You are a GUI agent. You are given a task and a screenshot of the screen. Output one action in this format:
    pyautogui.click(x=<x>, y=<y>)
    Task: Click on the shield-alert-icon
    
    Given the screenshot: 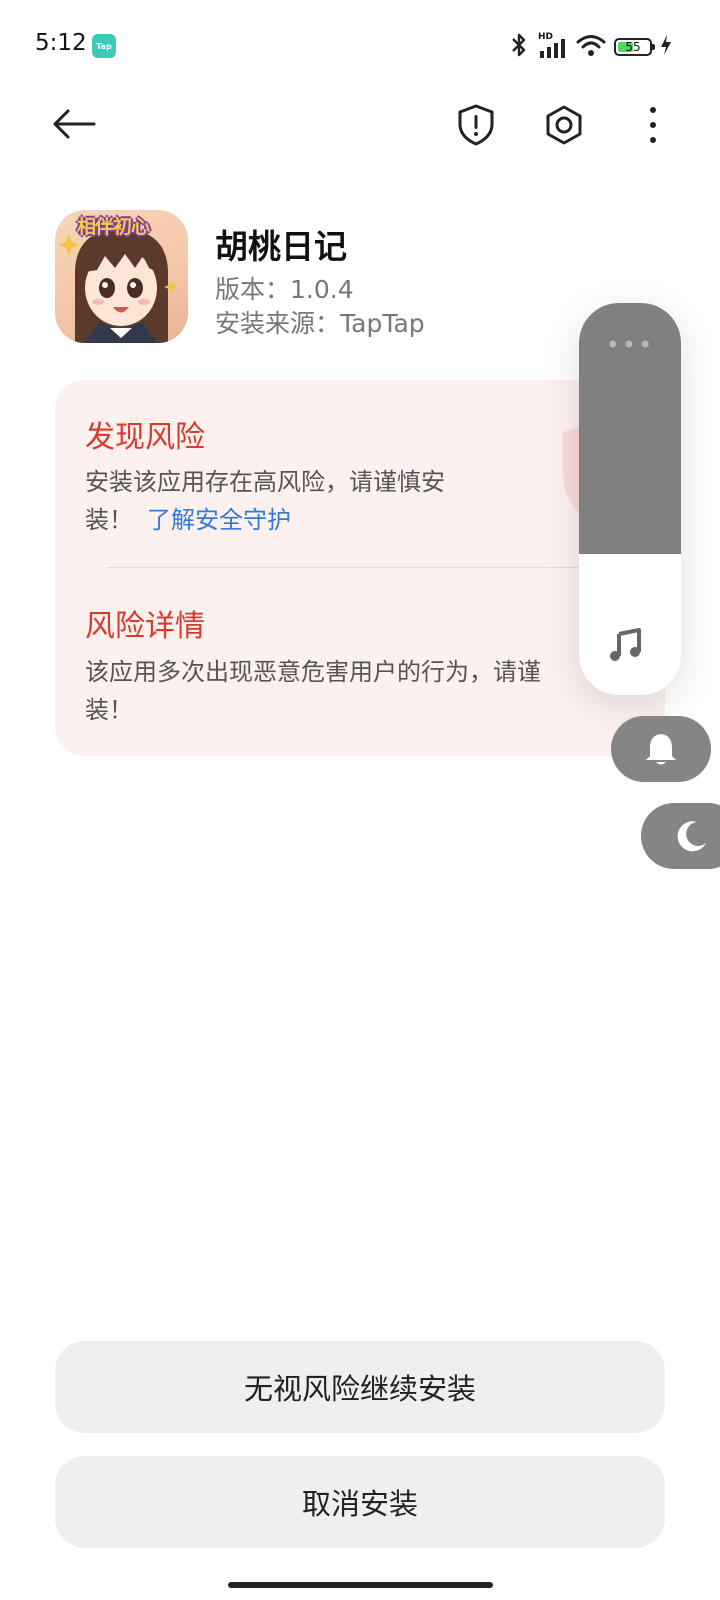 What is the action you would take?
    pyautogui.click(x=476, y=125)
    